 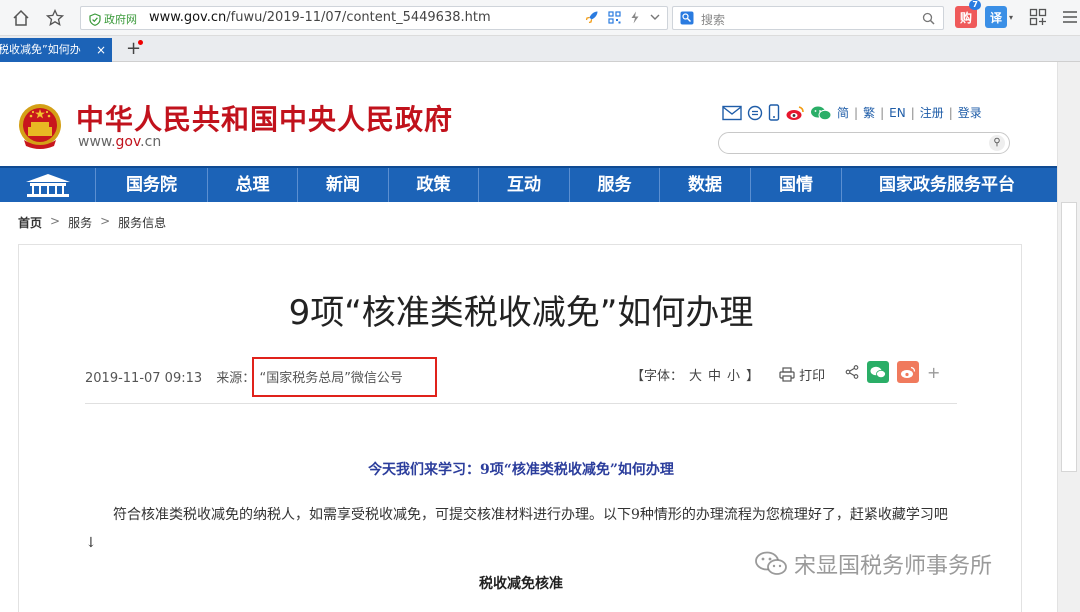 What do you see at coordinates (897, 113) in the screenshot?
I see `link-english: EN` at bounding box center [897, 113].